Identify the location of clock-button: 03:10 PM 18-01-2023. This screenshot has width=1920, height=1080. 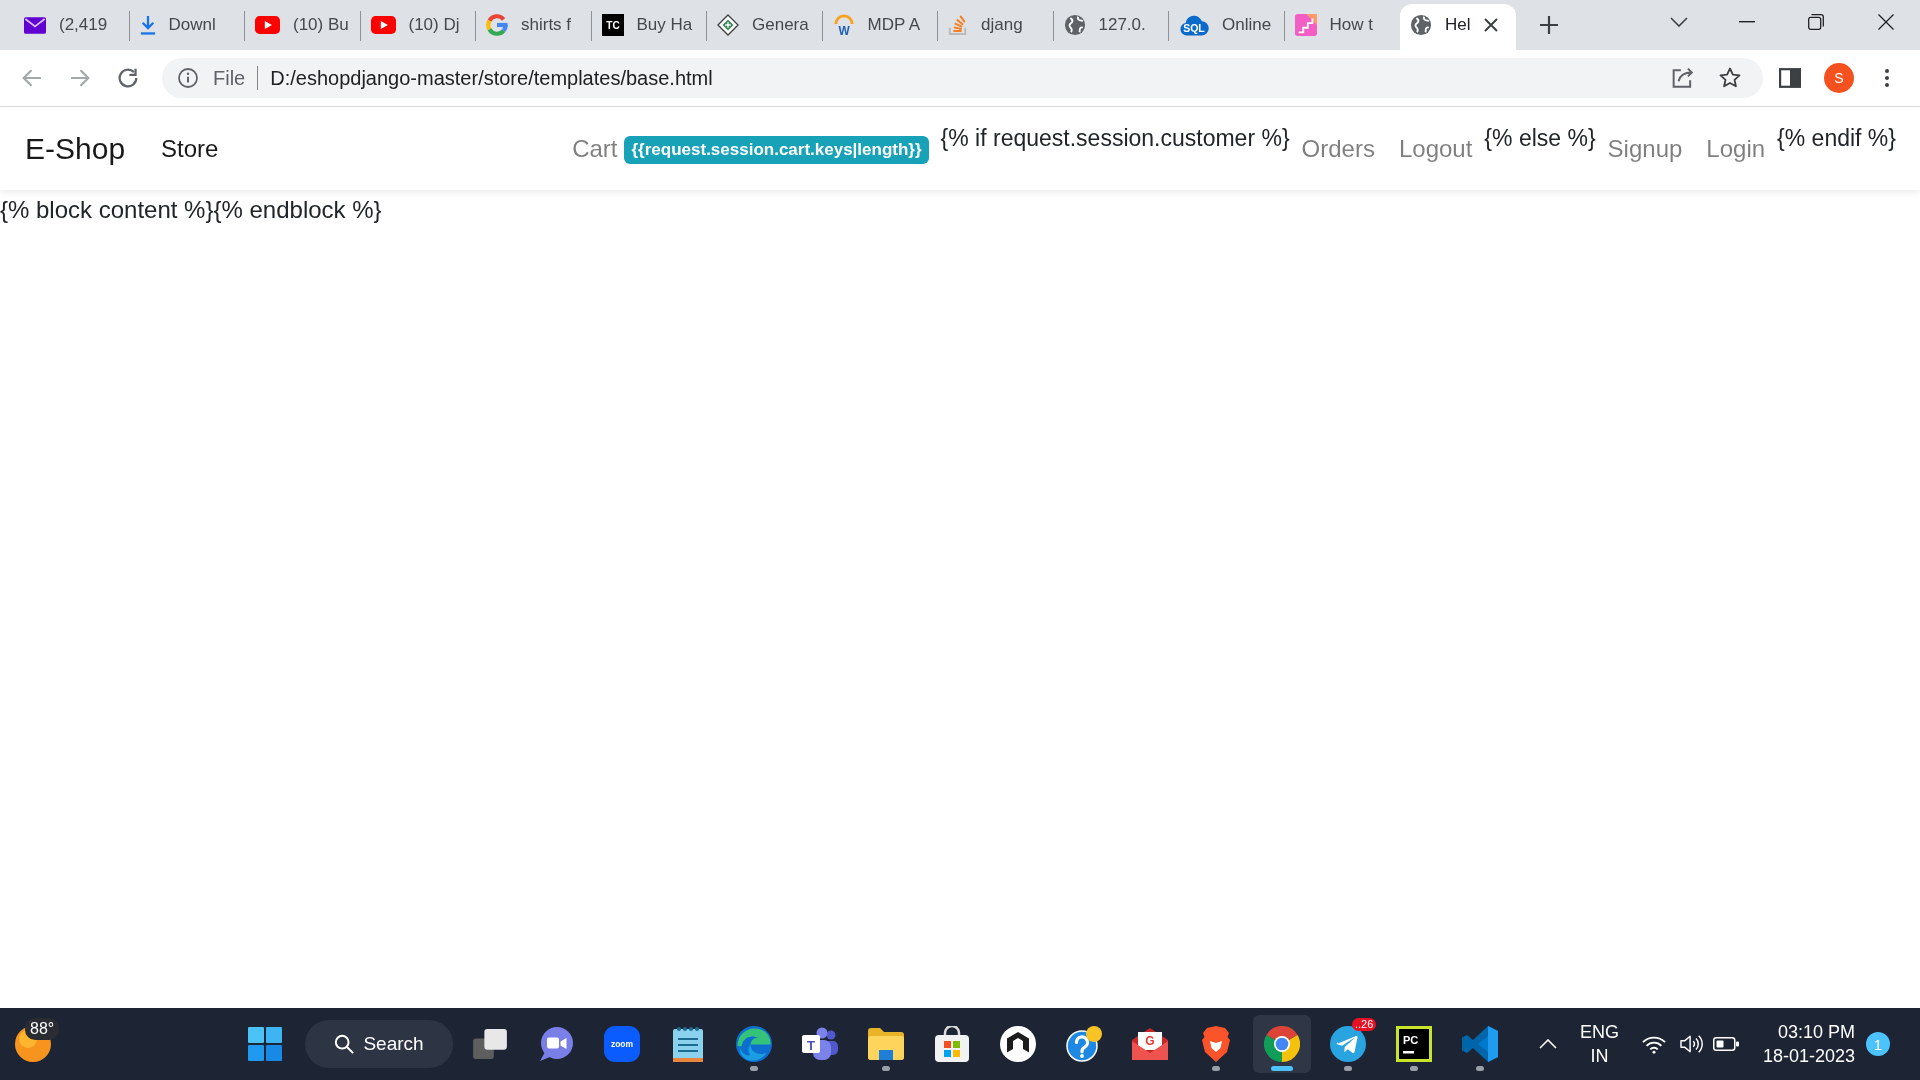
(1808, 1044).